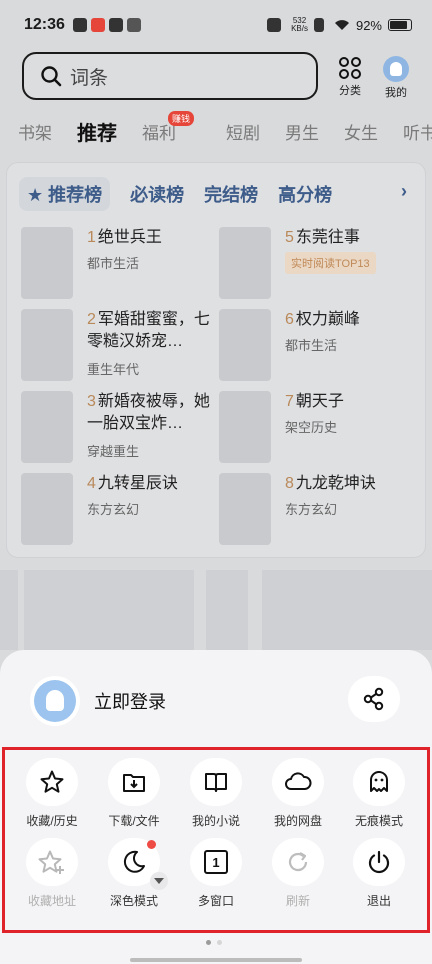  What do you see at coordinates (379, 781) in the screenshot?
I see `ghost-icon` at bounding box center [379, 781].